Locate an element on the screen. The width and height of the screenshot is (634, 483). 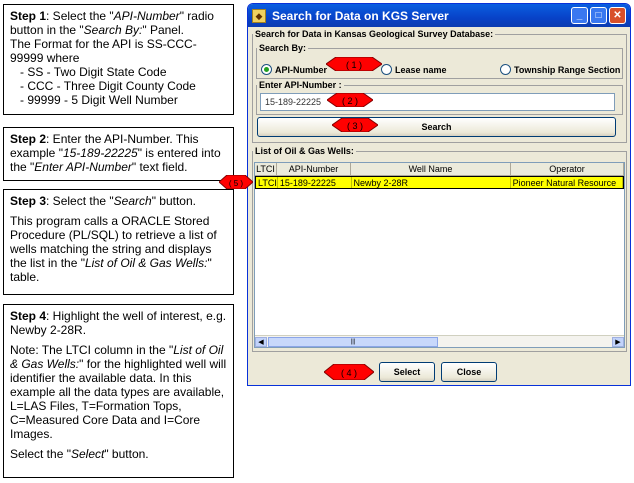
step4-heading: Step 4 is located at coordinates (28, 316).